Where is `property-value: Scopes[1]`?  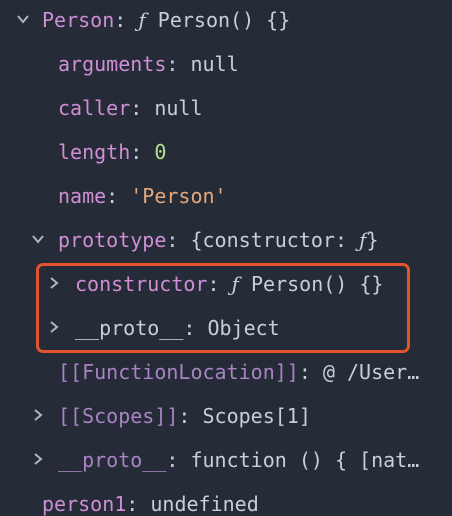 property-value: Scopes[1] is located at coordinates (256, 416).